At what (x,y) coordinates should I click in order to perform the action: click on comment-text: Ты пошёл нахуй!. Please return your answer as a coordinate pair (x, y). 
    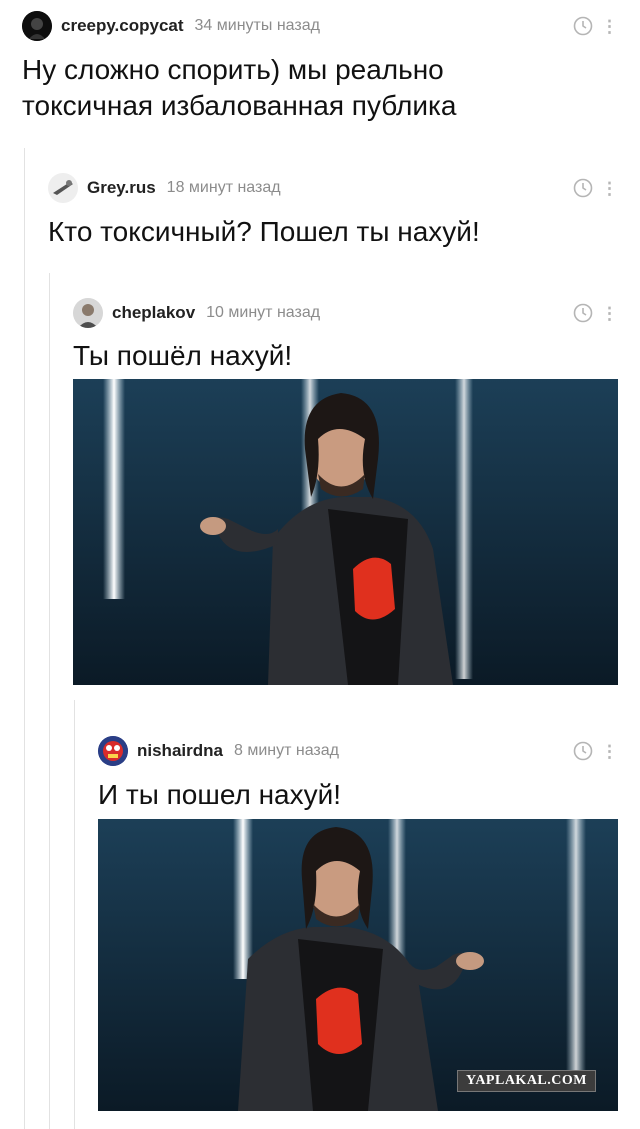
    Looking at the image, I should click on (182, 356).